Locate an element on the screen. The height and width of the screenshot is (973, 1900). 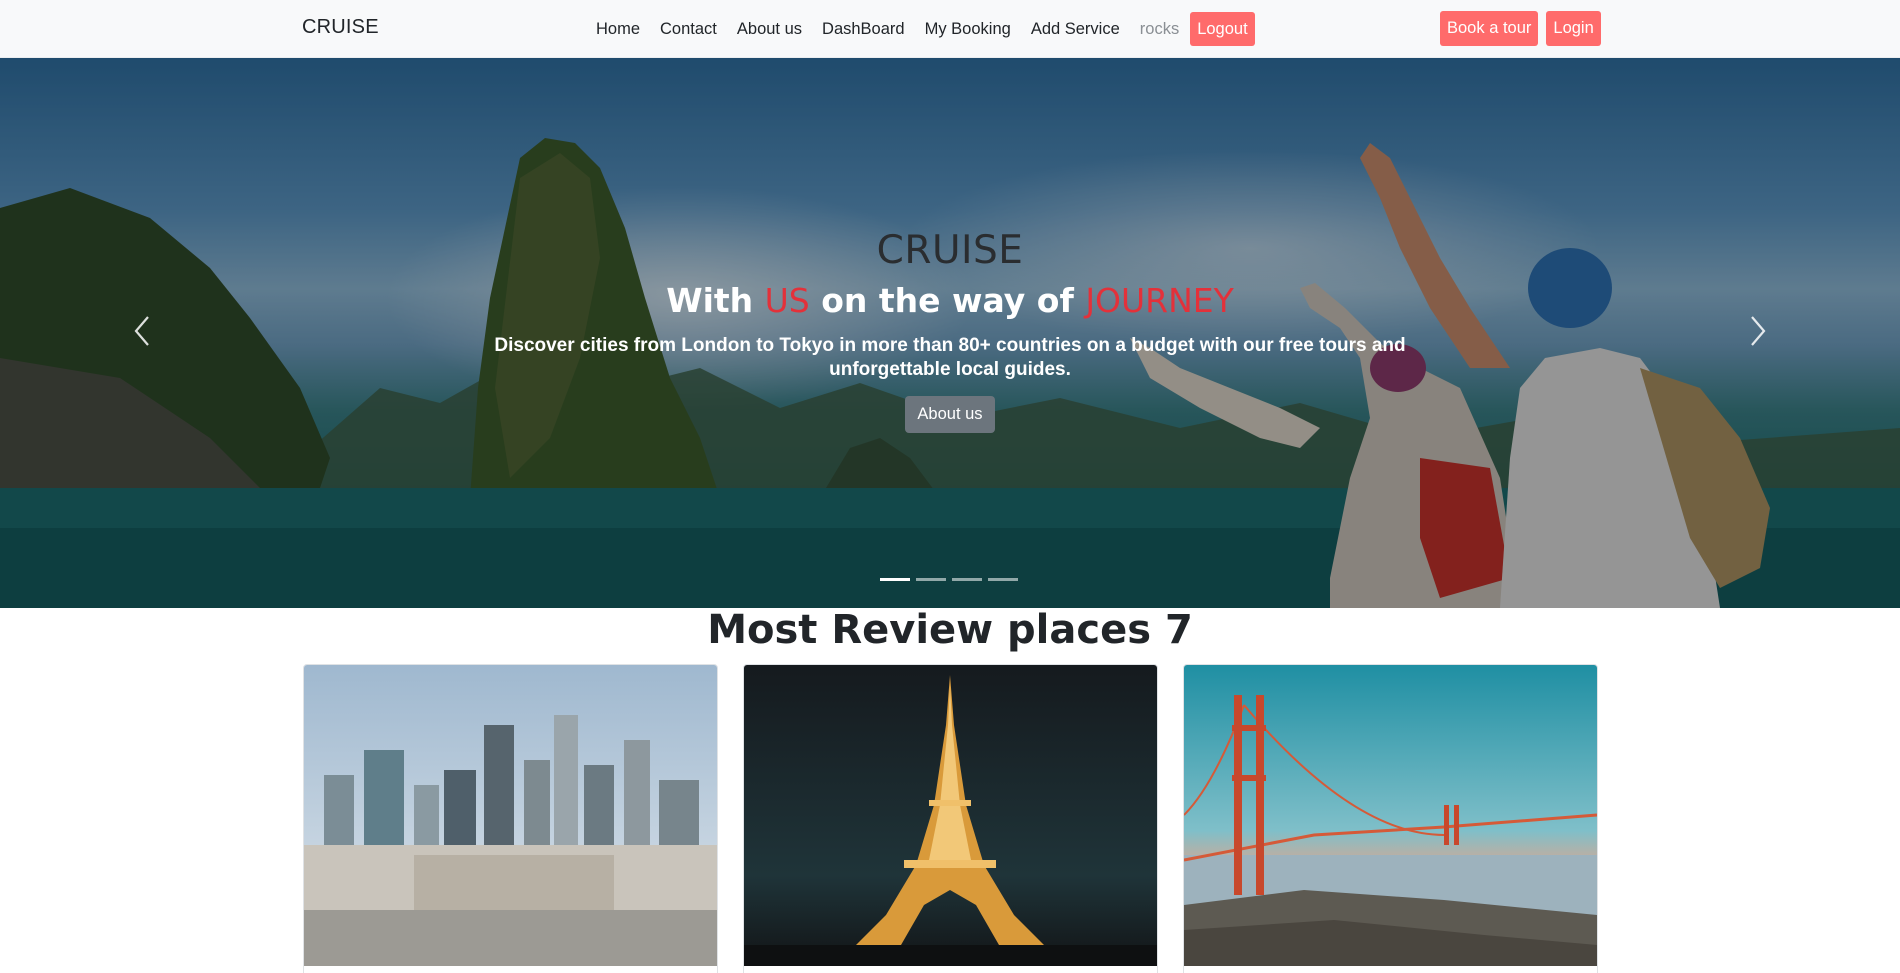
nav-add-service: Add Service is located at coordinates (1075, 29).